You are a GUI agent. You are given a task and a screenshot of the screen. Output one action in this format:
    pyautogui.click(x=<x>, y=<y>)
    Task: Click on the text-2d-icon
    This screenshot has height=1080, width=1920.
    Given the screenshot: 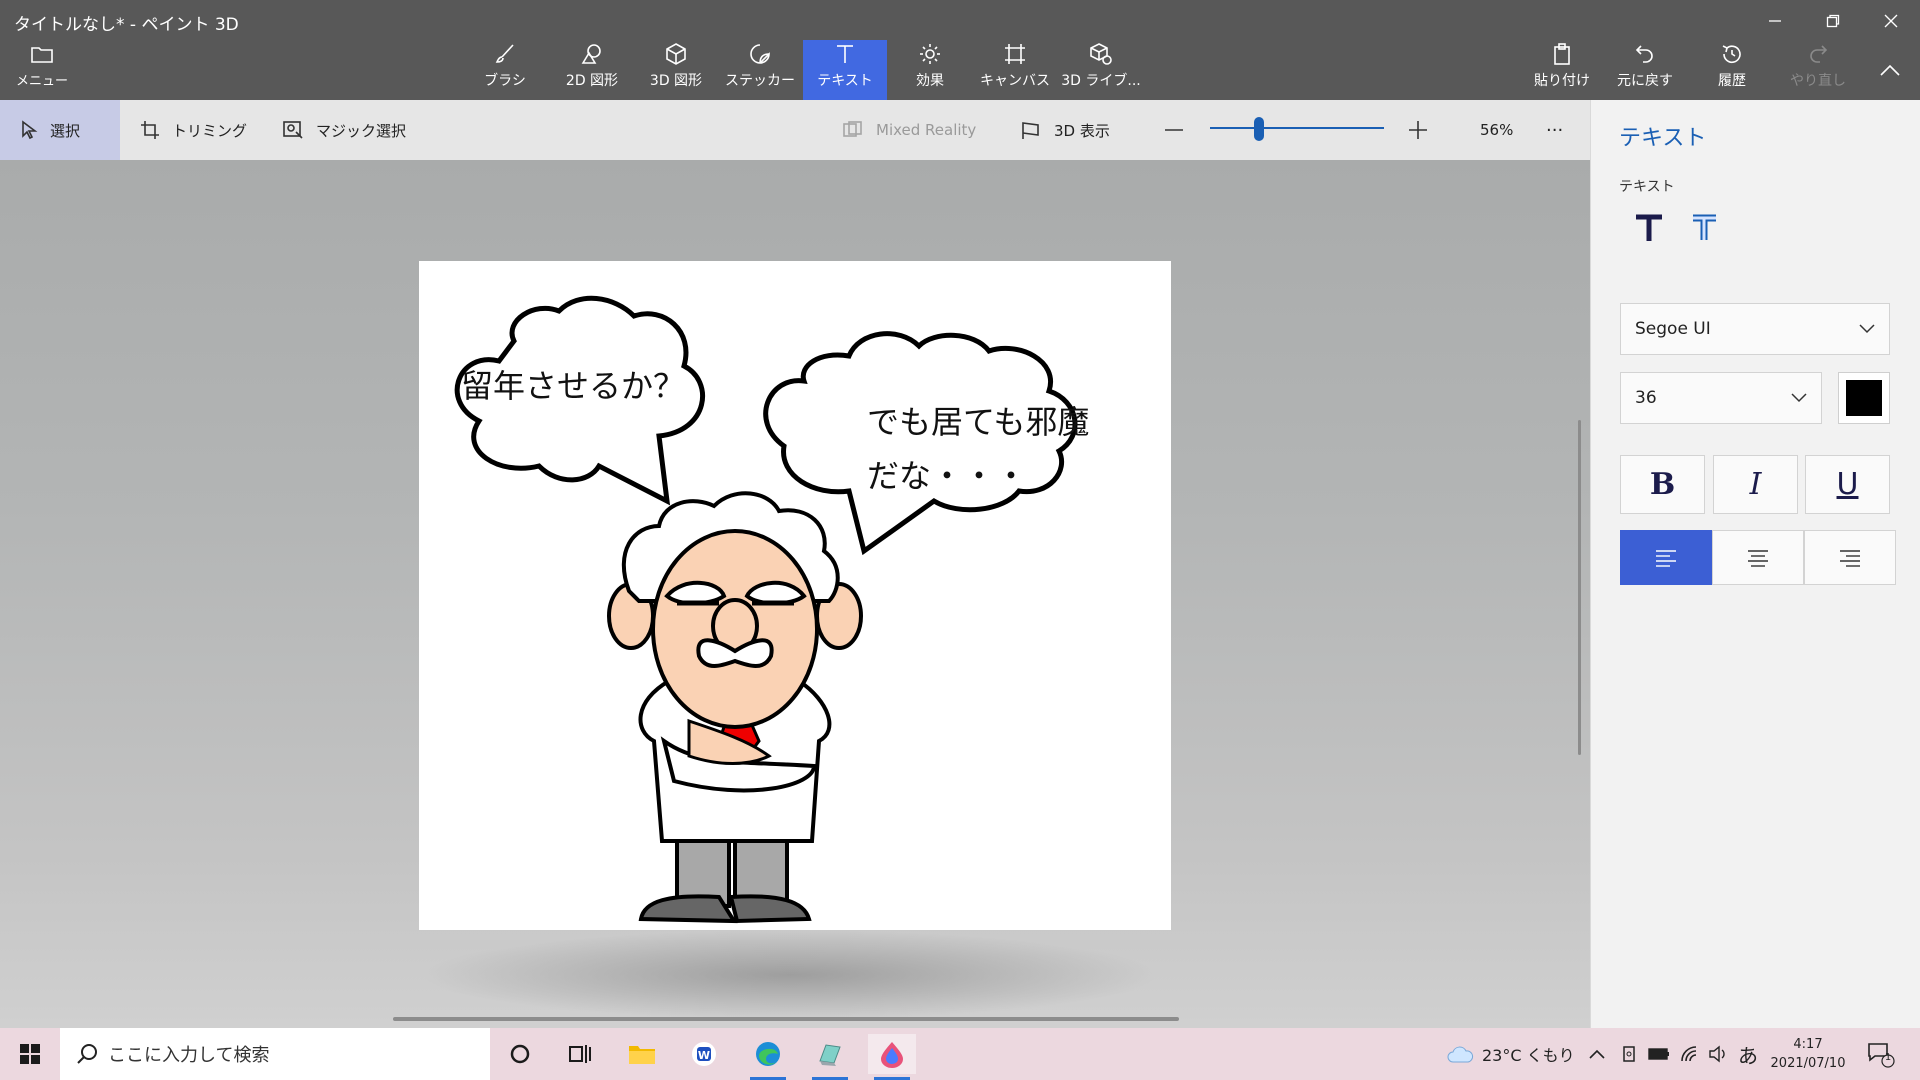 What is the action you would take?
    pyautogui.click(x=1649, y=227)
    